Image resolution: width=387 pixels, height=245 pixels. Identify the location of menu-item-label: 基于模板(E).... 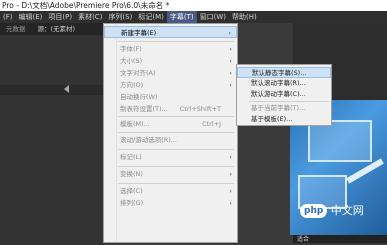
(272, 119).